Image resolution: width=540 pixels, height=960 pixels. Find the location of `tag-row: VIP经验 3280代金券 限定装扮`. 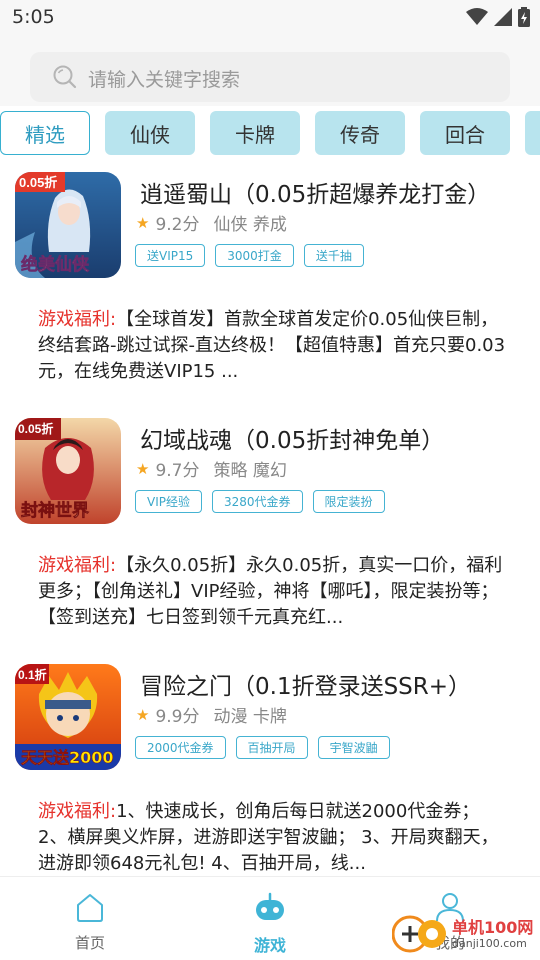

tag-row: VIP经验 3280代金券 限定装扮 is located at coordinates (260, 501).